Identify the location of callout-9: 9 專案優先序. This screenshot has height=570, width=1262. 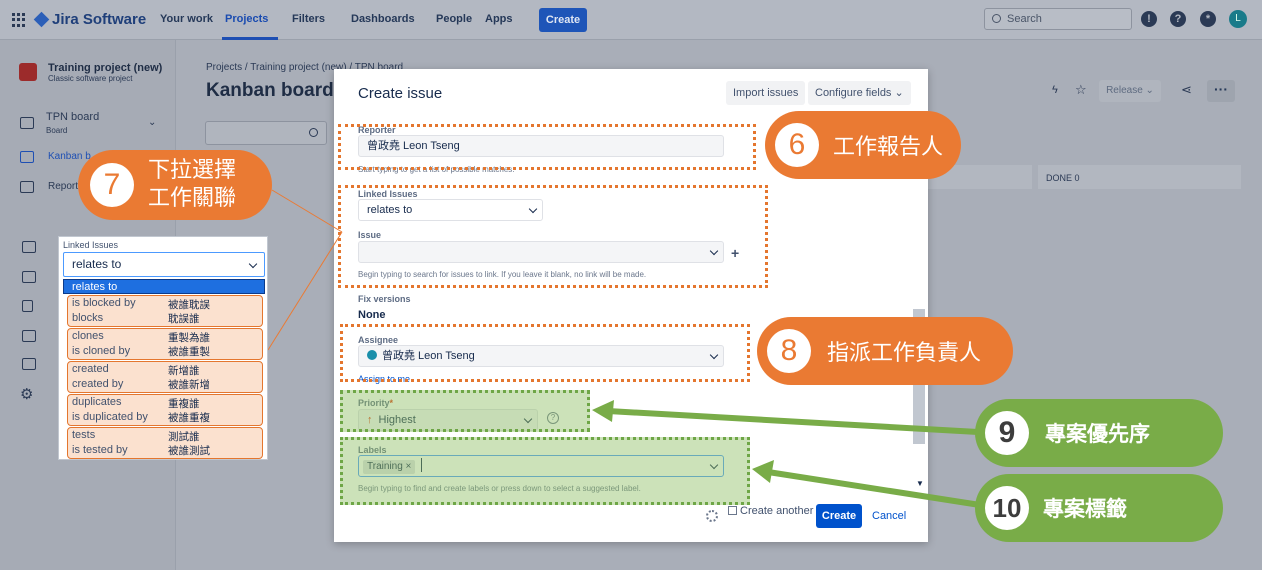
(1099, 433).